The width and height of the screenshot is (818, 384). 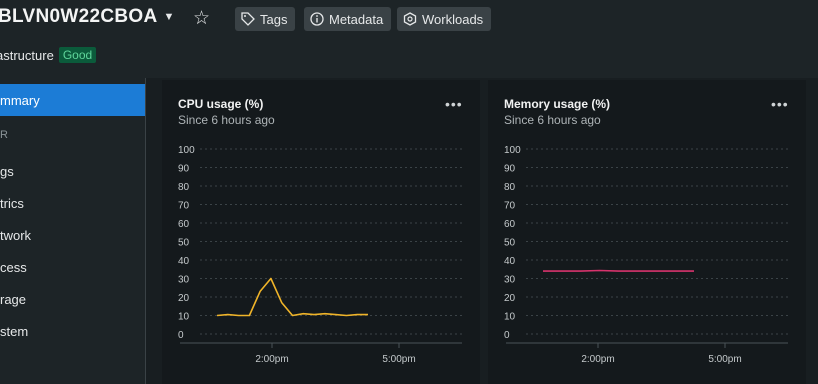 What do you see at coordinates (79, 16) in the screenshot?
I see `entity-name: BLVN0W22CBOA` at bounding box center [79, 16].